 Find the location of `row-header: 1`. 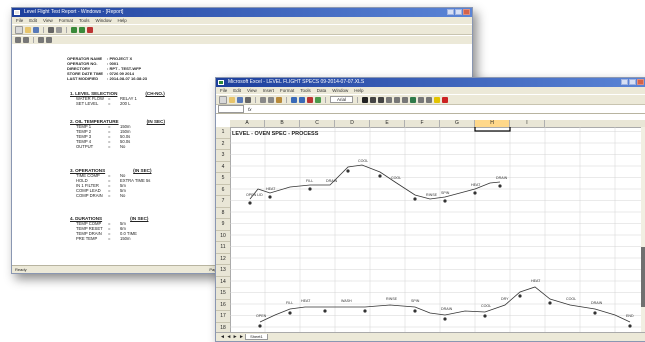

row-header: 1 is located at coordinates (223, 133).